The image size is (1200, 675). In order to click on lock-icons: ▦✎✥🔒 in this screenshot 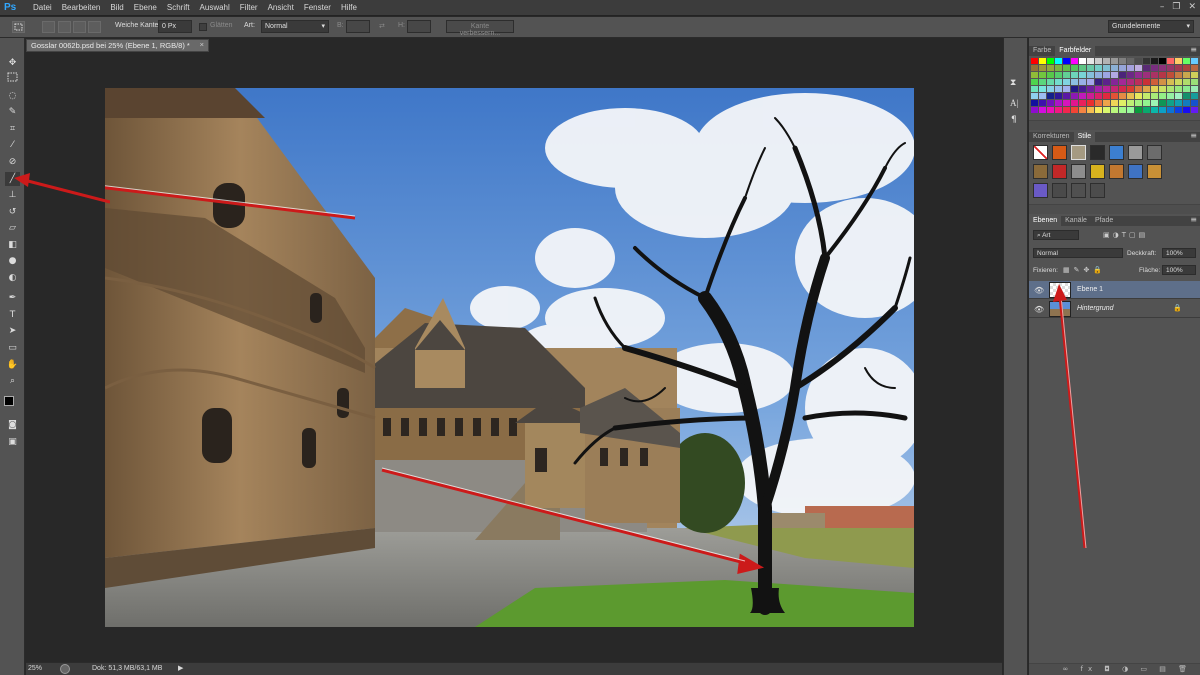, I will do `click(1084, 270)`.